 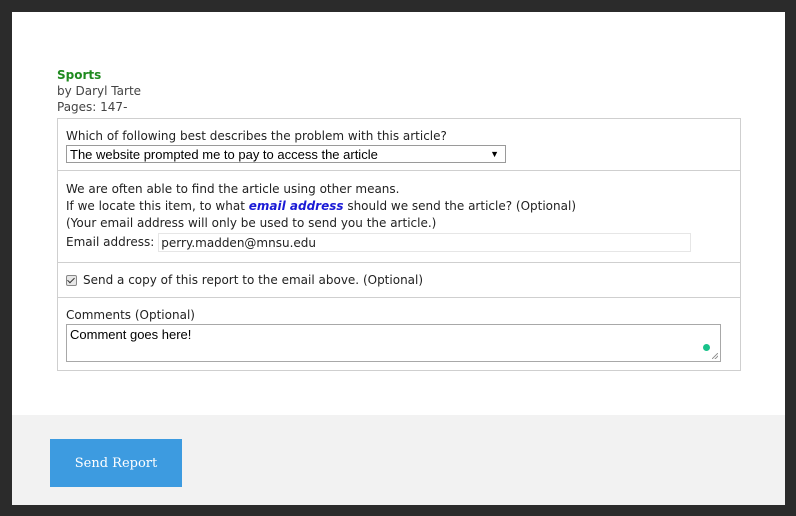 What do you see at coordinates (393, 343) in the screenshot?
I see `comments-textarea: Comment goes here!` at bounding box center [393, 343].